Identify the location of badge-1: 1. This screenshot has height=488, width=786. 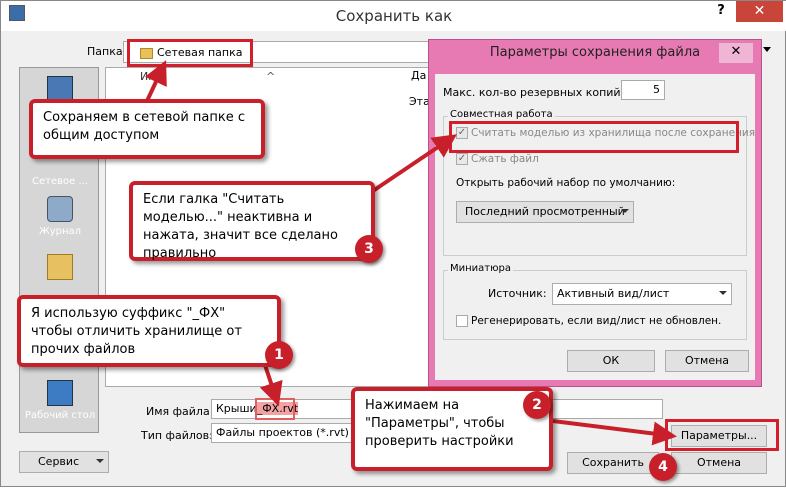
(279, 355).